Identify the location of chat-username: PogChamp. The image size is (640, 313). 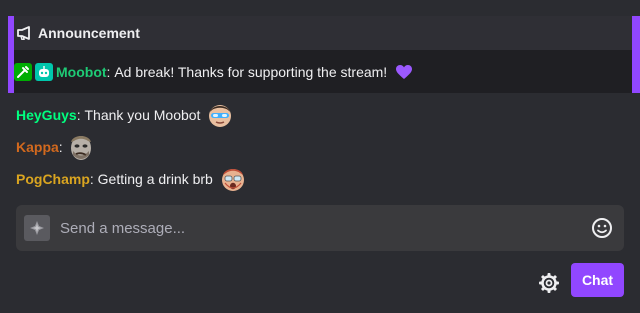
(53, 179).